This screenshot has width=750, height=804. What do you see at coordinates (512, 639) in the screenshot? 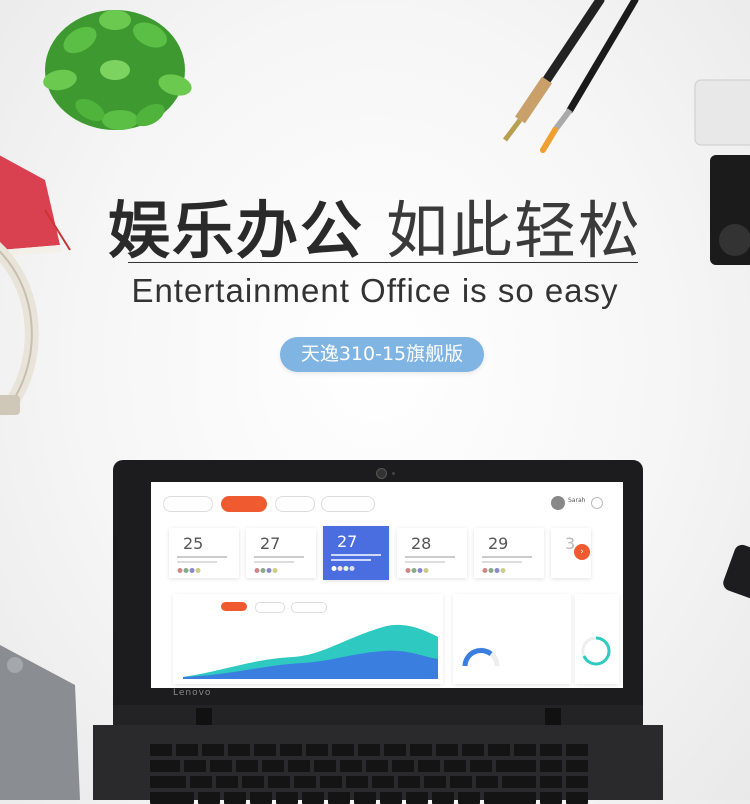
I see `stats-panel` at bounding box center [512, 639].